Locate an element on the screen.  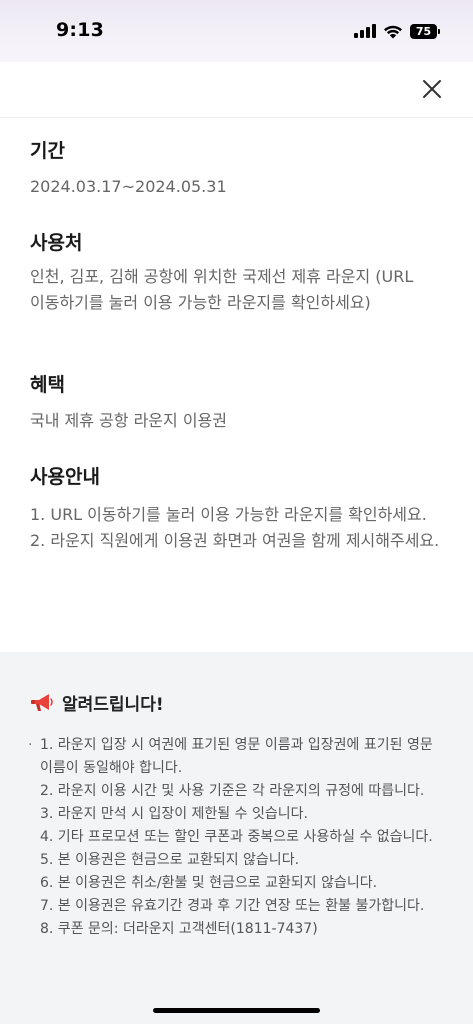
period-title: 기간 is located at coordinates (47, 151).